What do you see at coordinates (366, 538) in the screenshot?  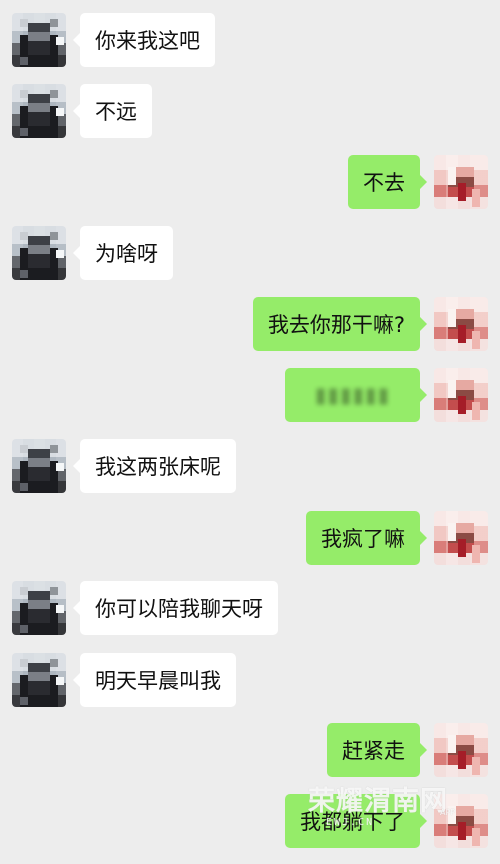 I see `outgoing-message-bubble: 我疯了嘛` at bounding box center [366, 538].